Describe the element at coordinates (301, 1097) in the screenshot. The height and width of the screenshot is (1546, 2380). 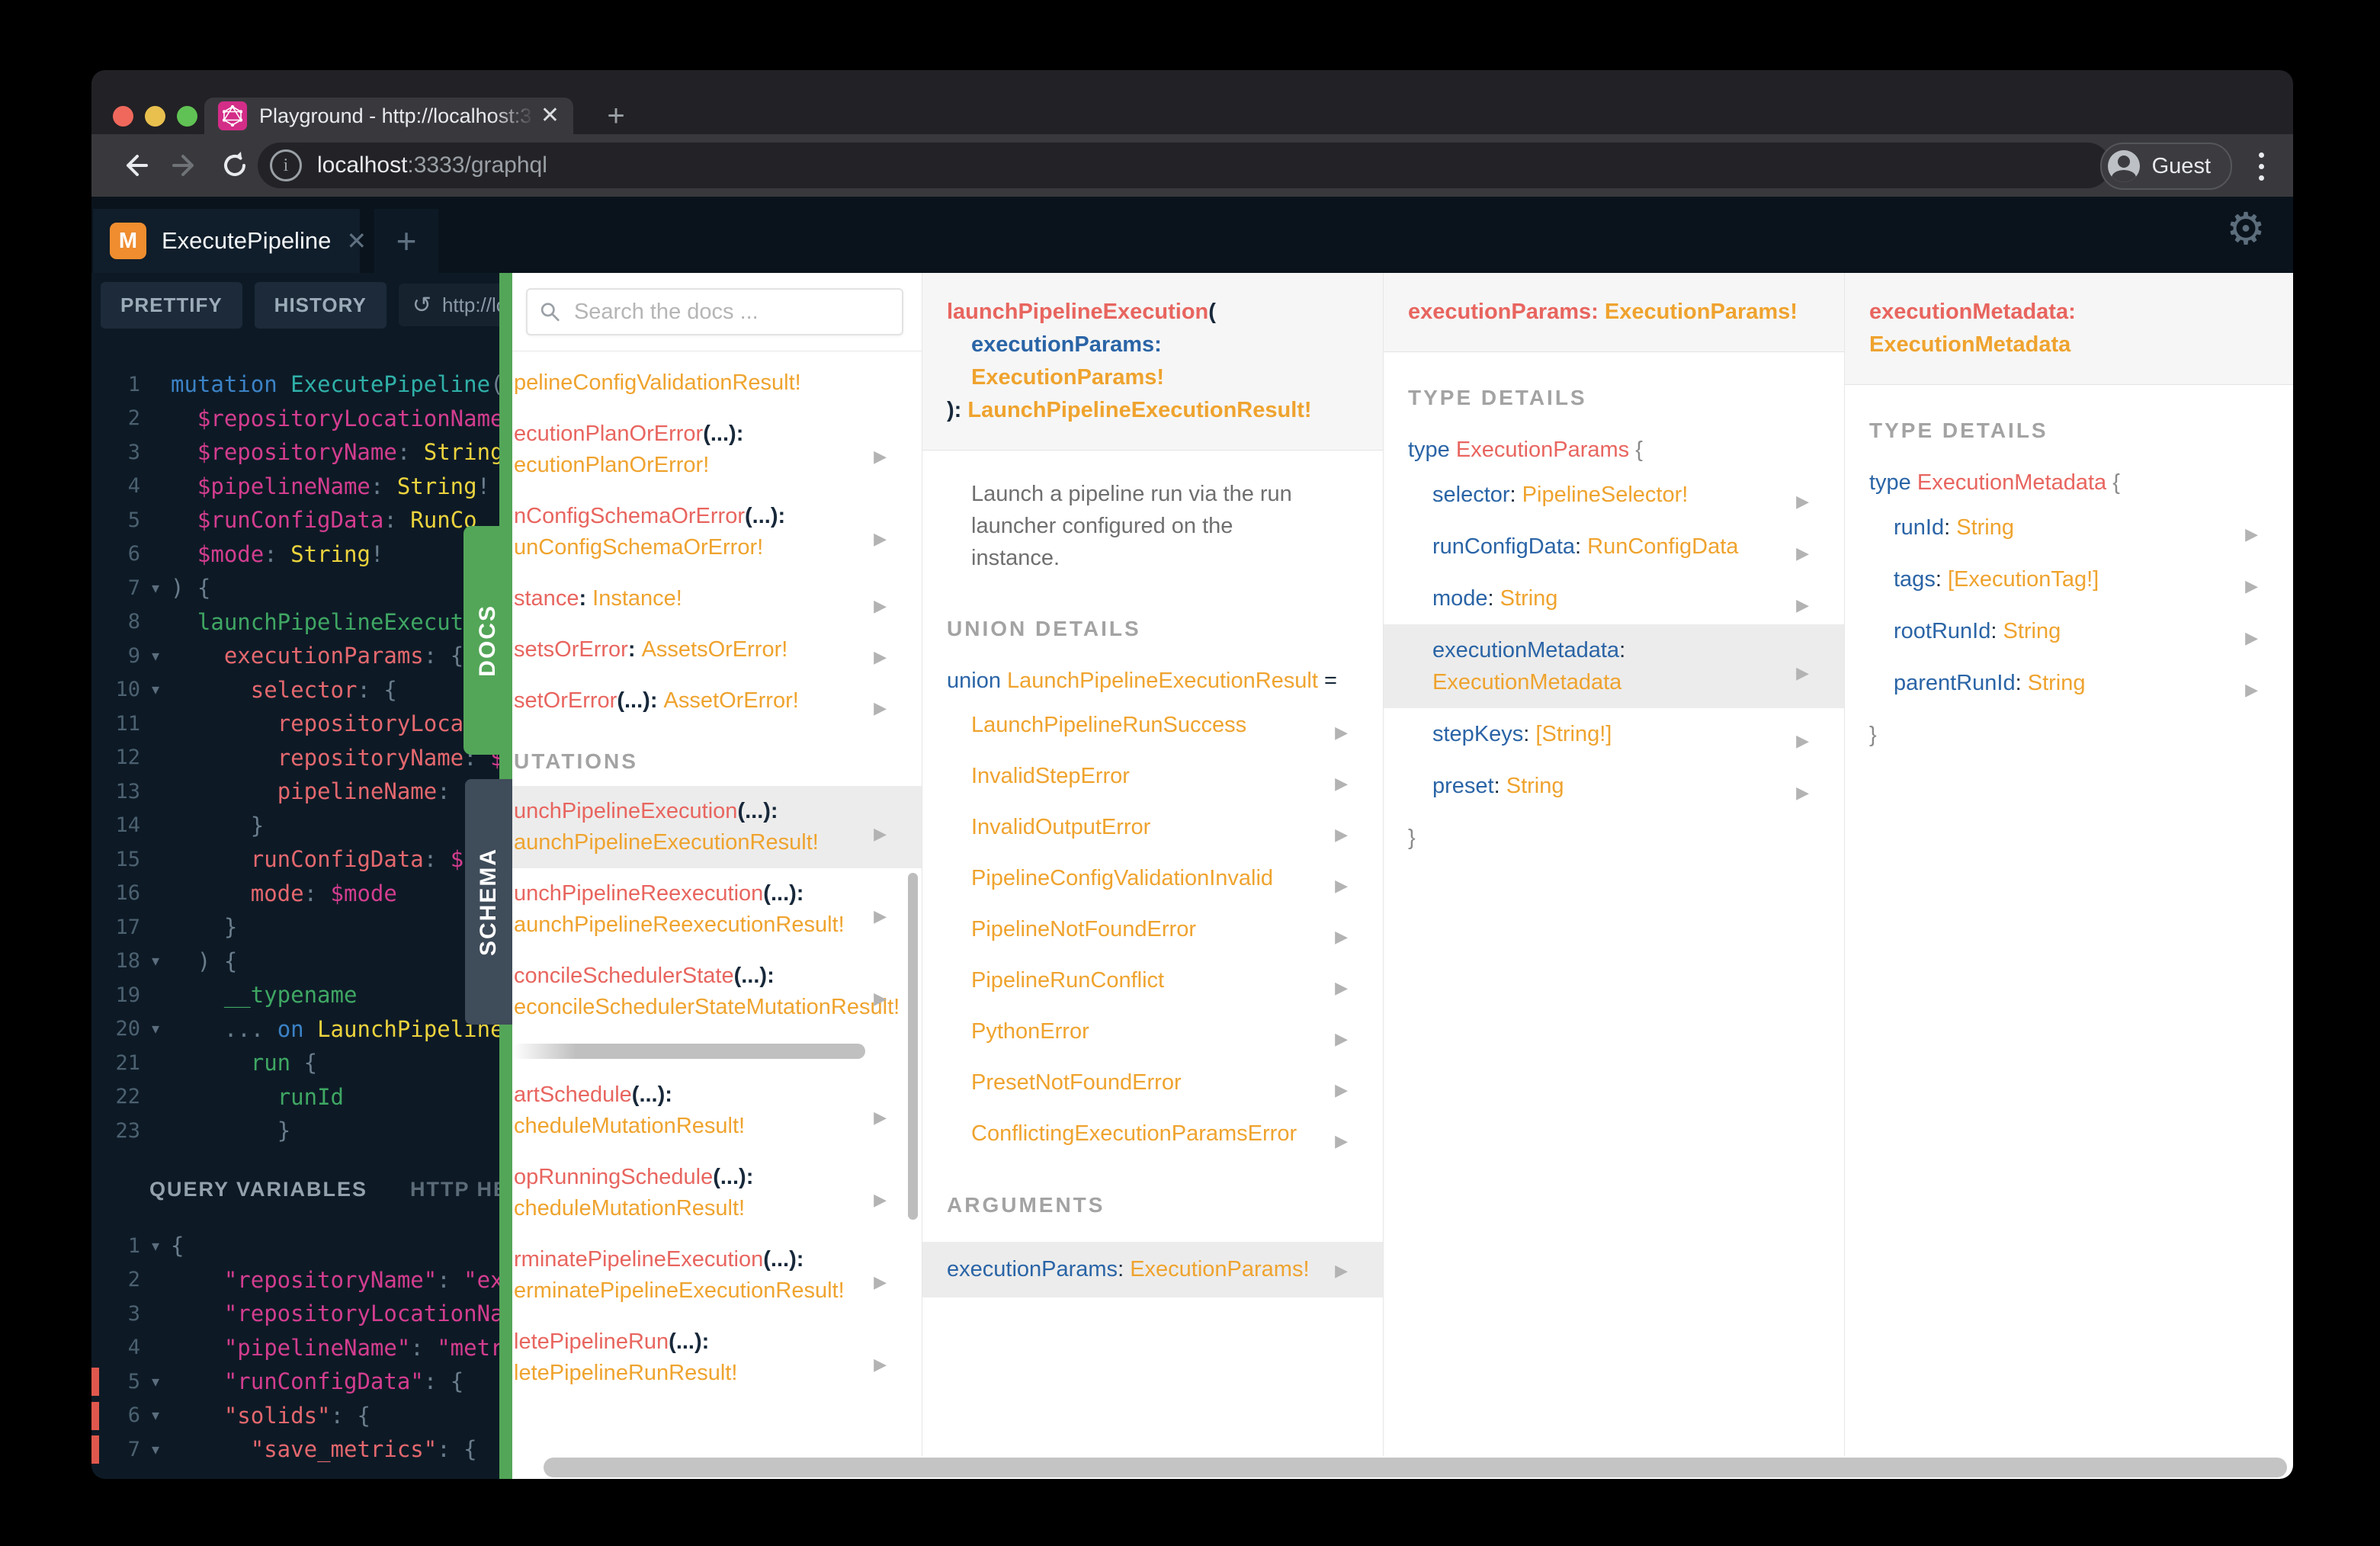
I see `code-line: 22 runId` at that location.